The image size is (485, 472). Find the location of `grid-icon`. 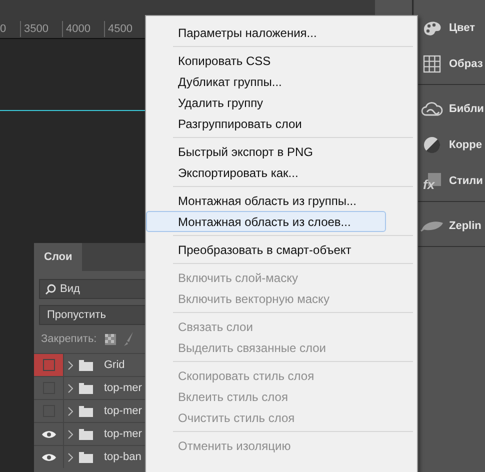

grid-icon is located at coordinates (432, 64).